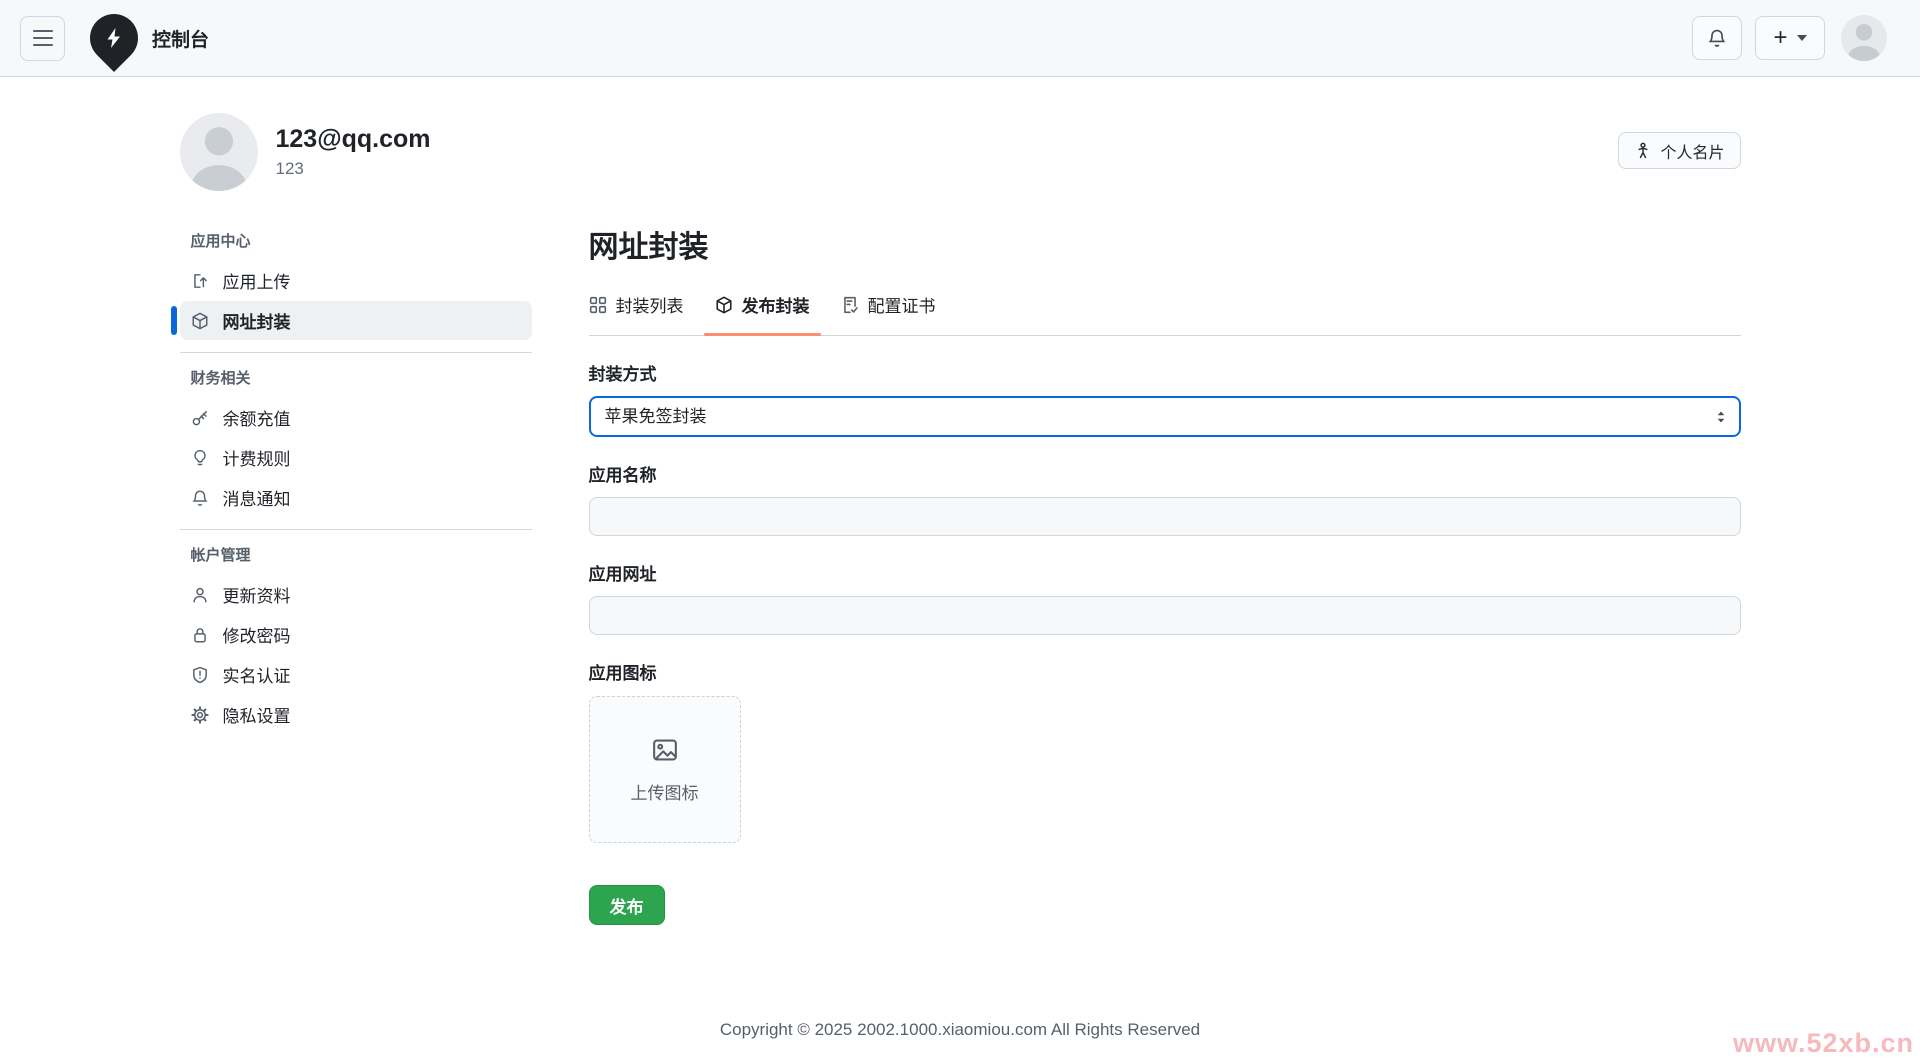  Describe the element at coordinates (200, 281) in the screenshot. I see `upload-icon` at that location.